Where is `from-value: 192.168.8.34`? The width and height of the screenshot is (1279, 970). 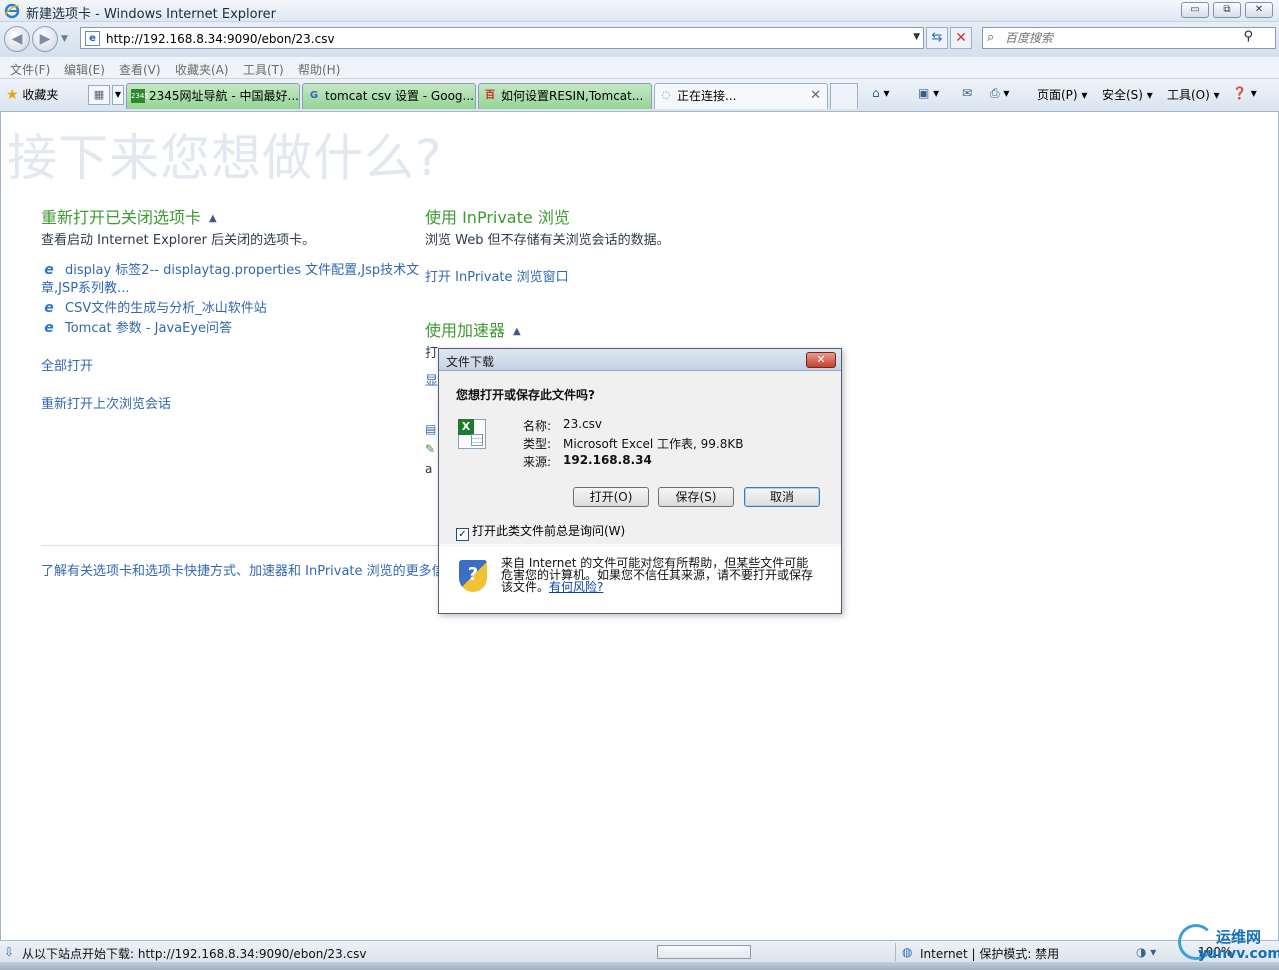 from-value: 192.168.8.34 is located at coordinates (607, 460).